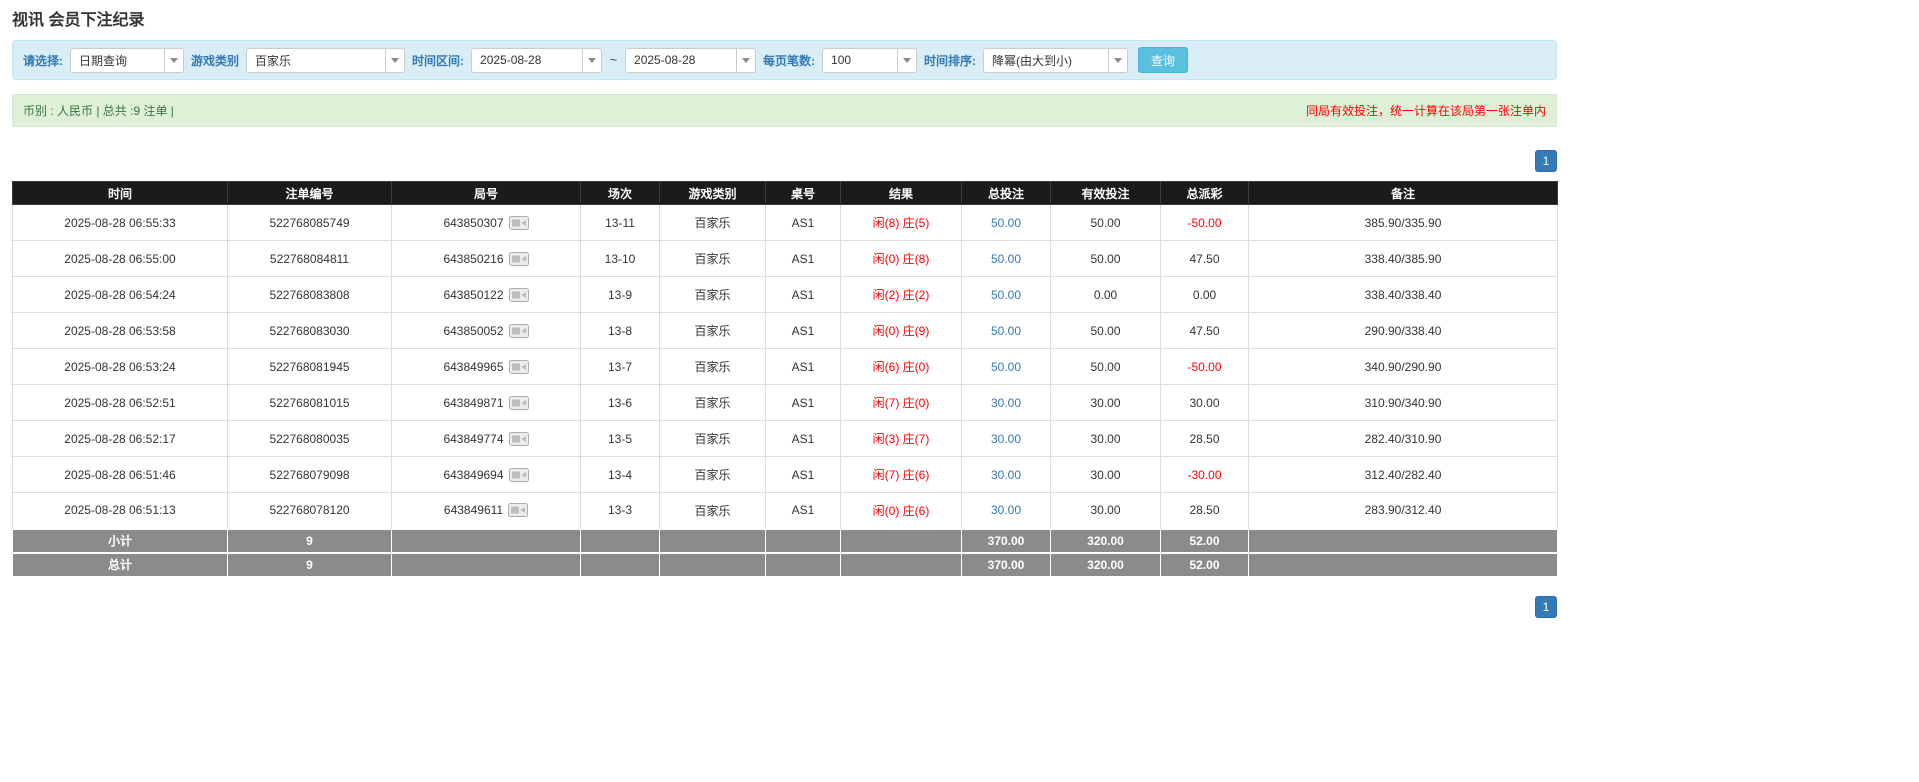  Describe the element at coordinates (886, 331) in the screenshot. I see `result-player: 闲(0)` at that location.